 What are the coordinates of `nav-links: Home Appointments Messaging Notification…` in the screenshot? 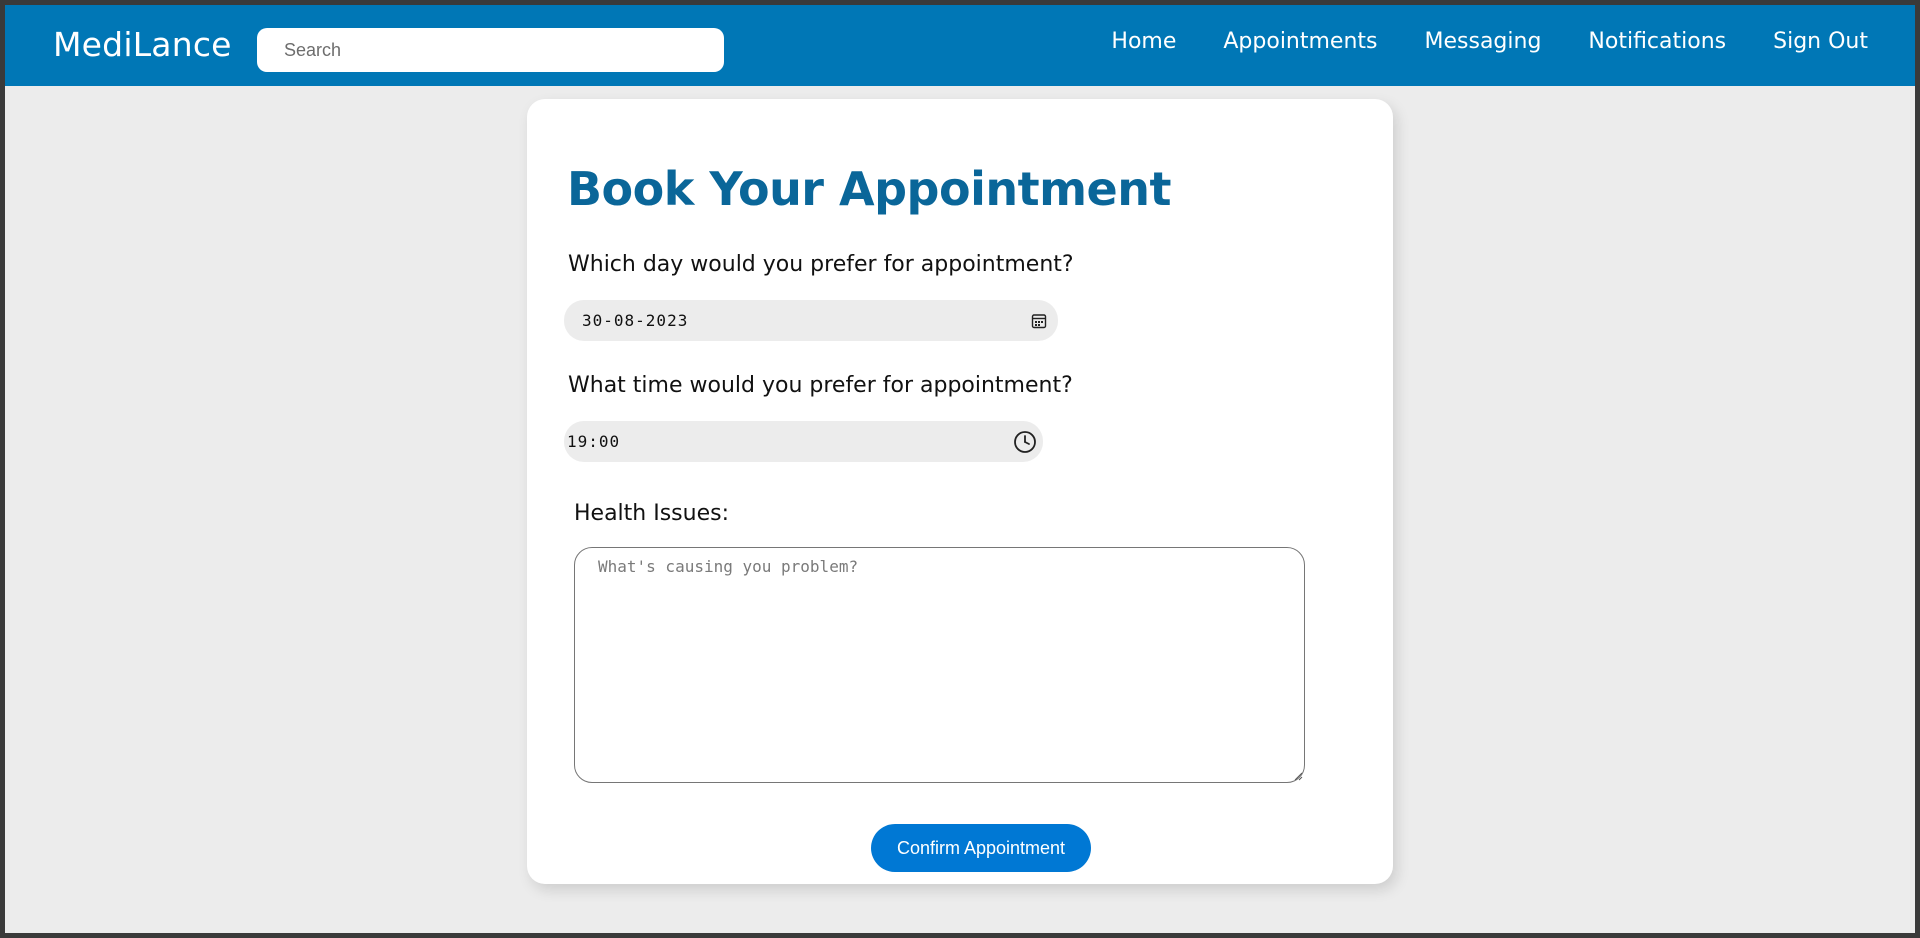 It's located at (1489, 41).